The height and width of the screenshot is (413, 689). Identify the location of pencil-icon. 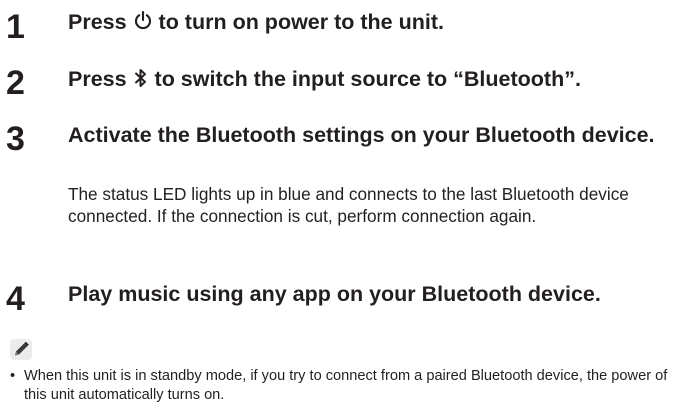
(21, 349).